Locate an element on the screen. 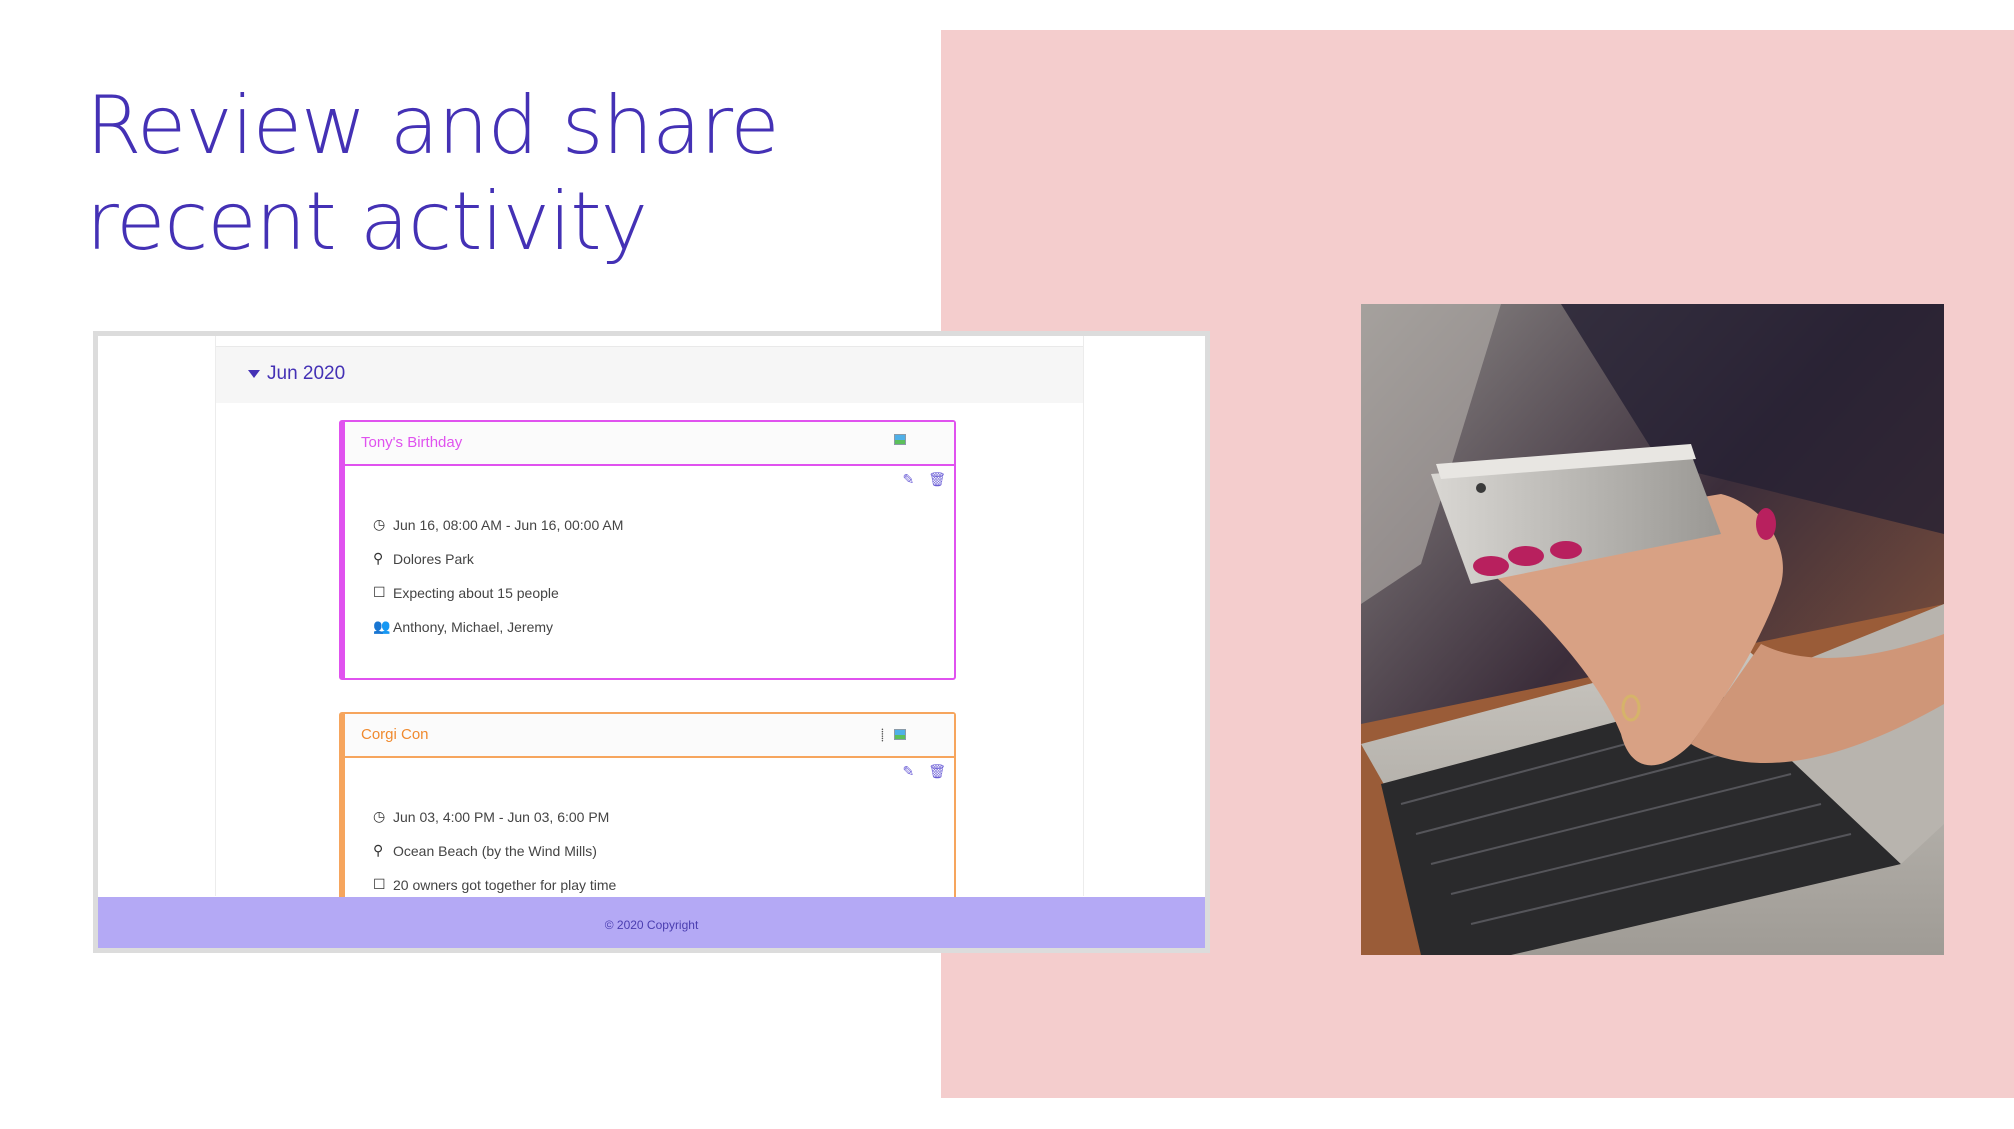 Image resolution: width=2014 pixels, height=1129 pixels. event-location-row: ⚲ Dolores Park is located at coordinates (423, 558).